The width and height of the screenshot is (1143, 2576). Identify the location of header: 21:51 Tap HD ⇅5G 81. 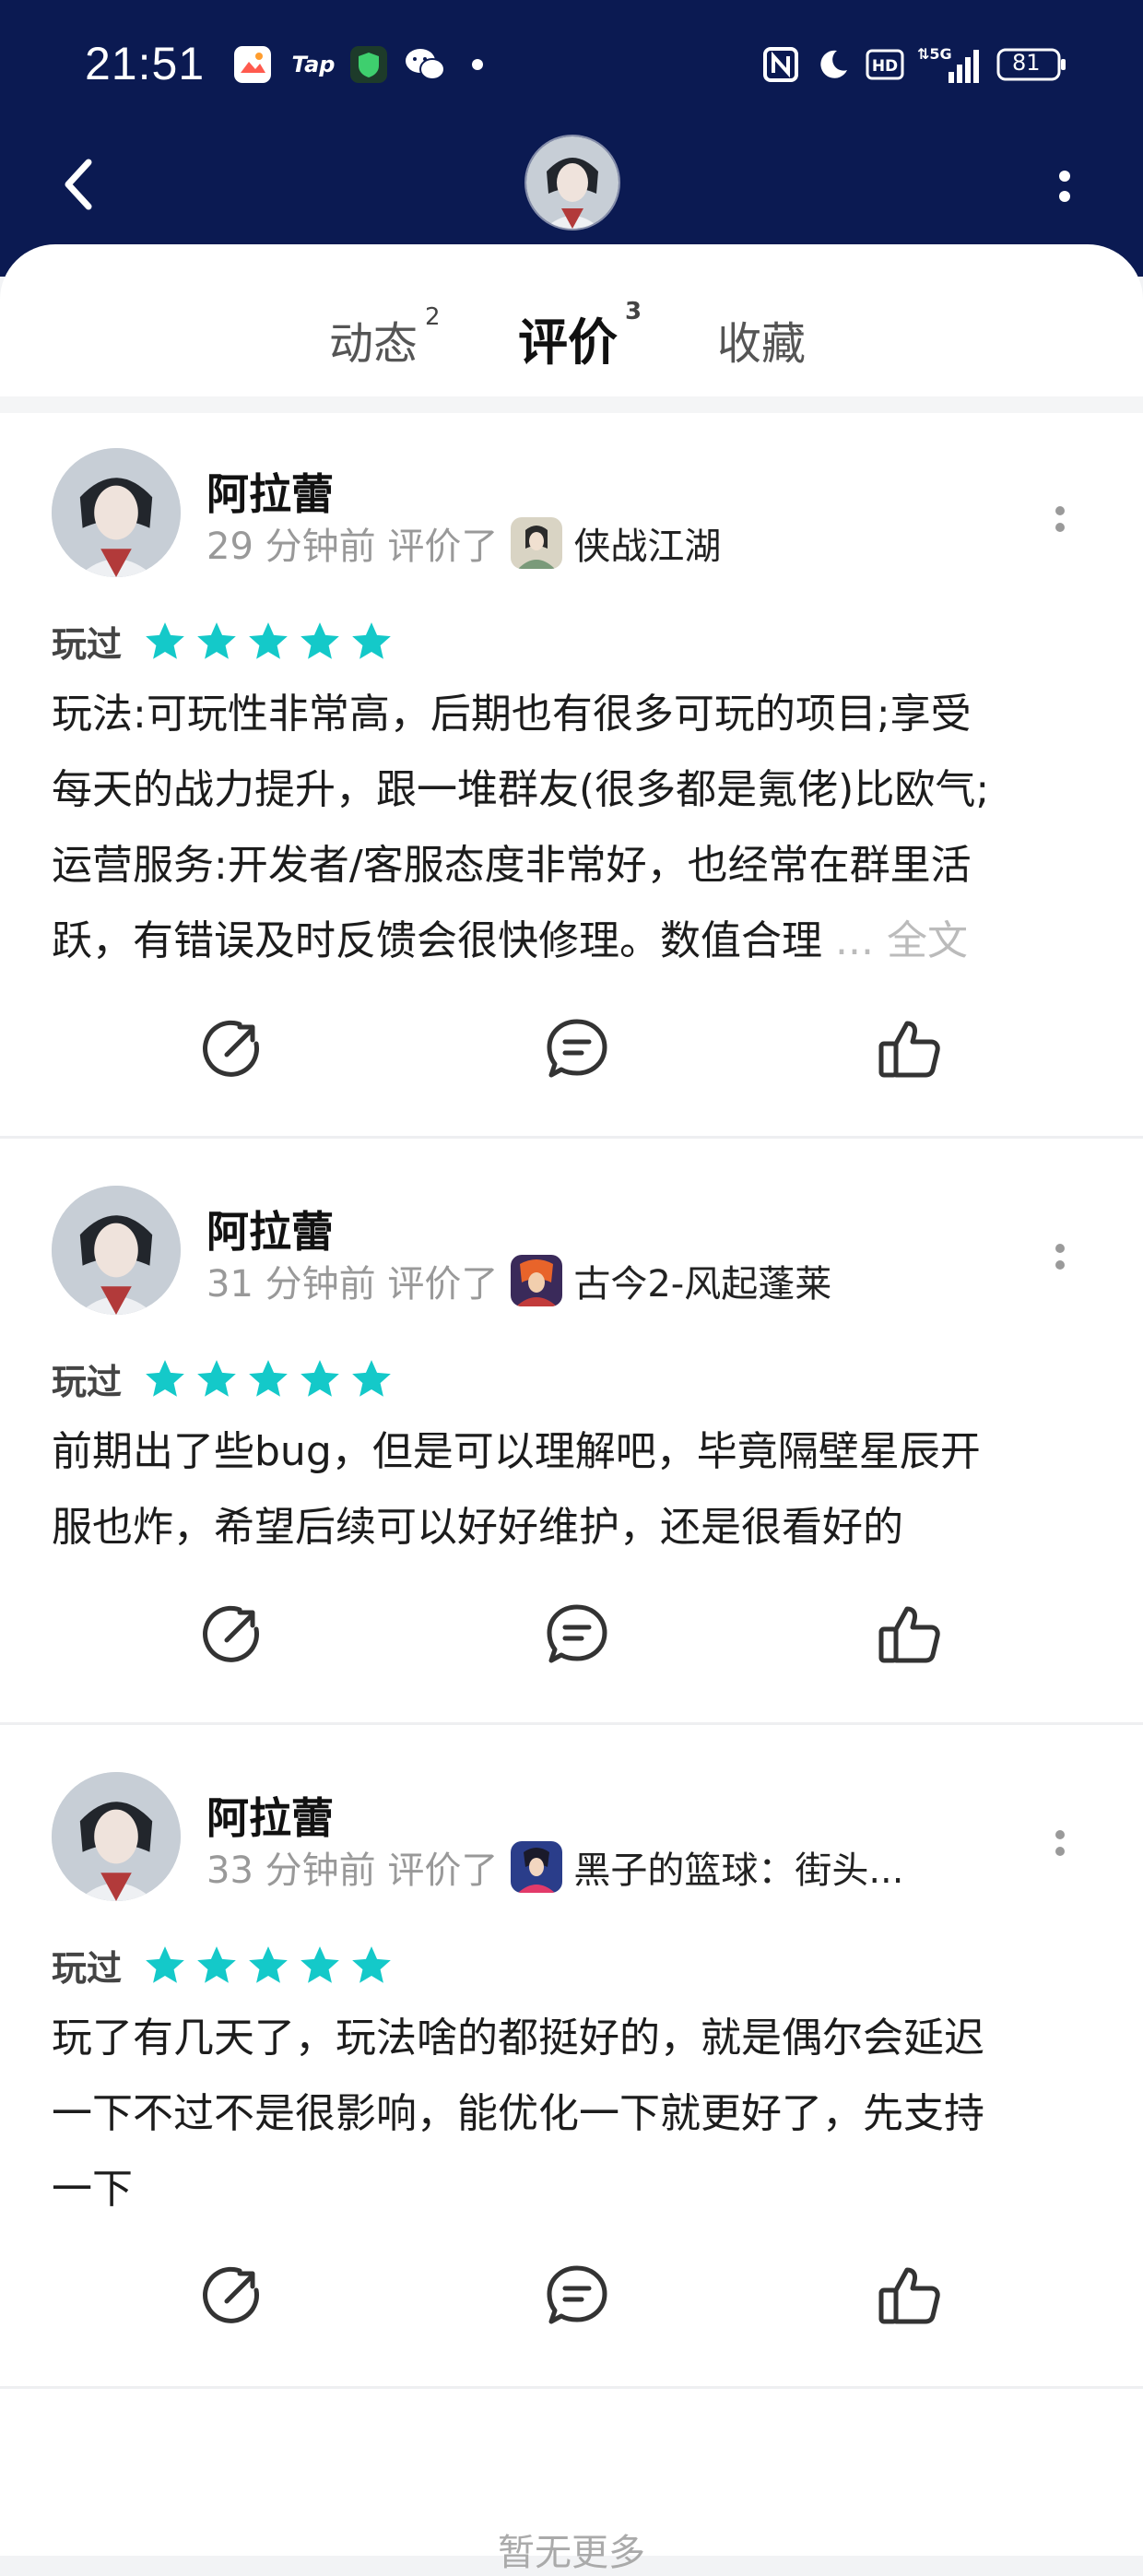
(571, 138).